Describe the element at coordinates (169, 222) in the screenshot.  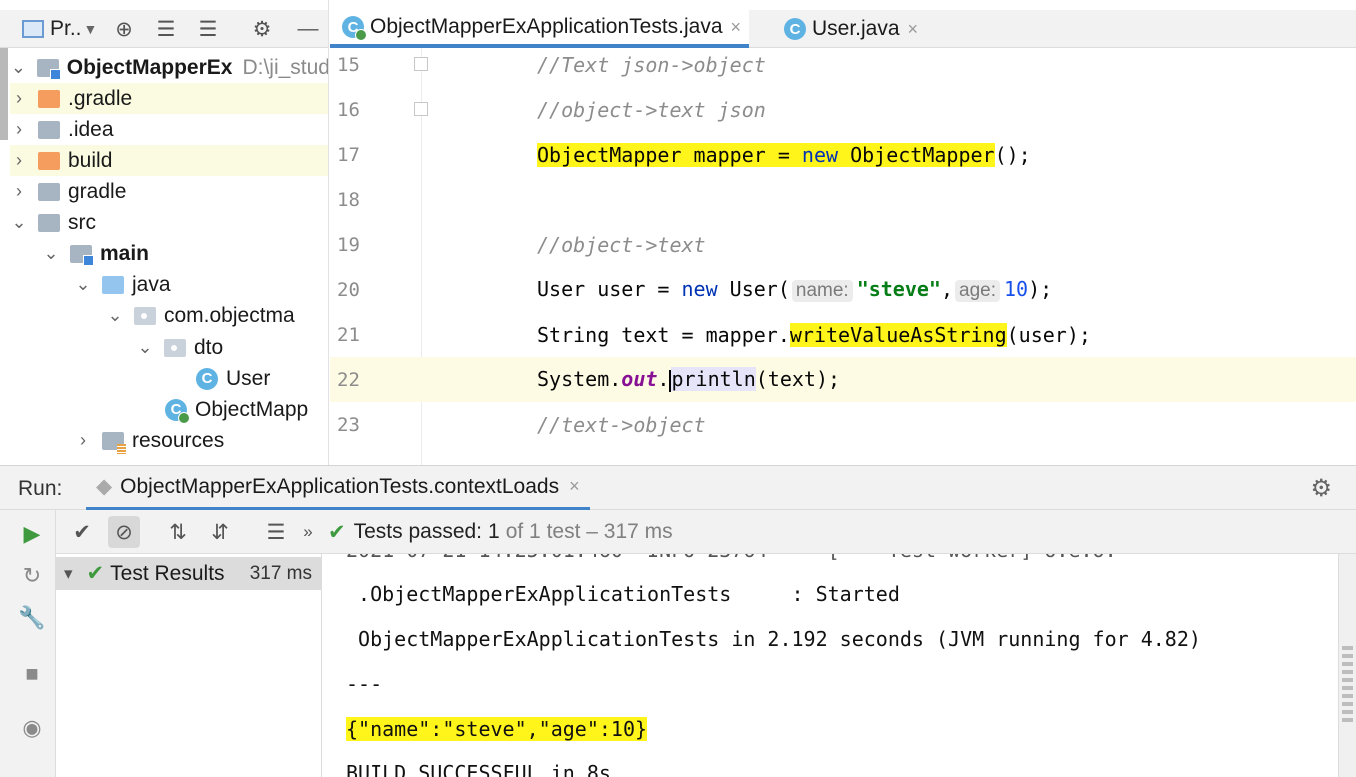
I see `tree-item-src: ⌄ src` at that location.